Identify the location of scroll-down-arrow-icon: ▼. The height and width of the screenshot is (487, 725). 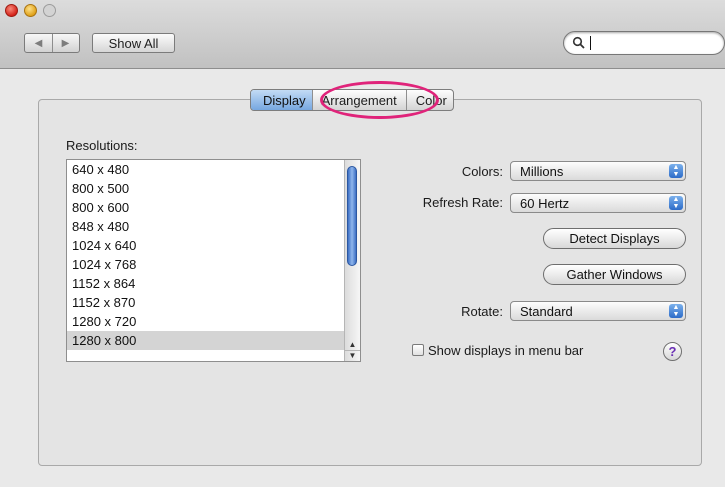
(352, 355).